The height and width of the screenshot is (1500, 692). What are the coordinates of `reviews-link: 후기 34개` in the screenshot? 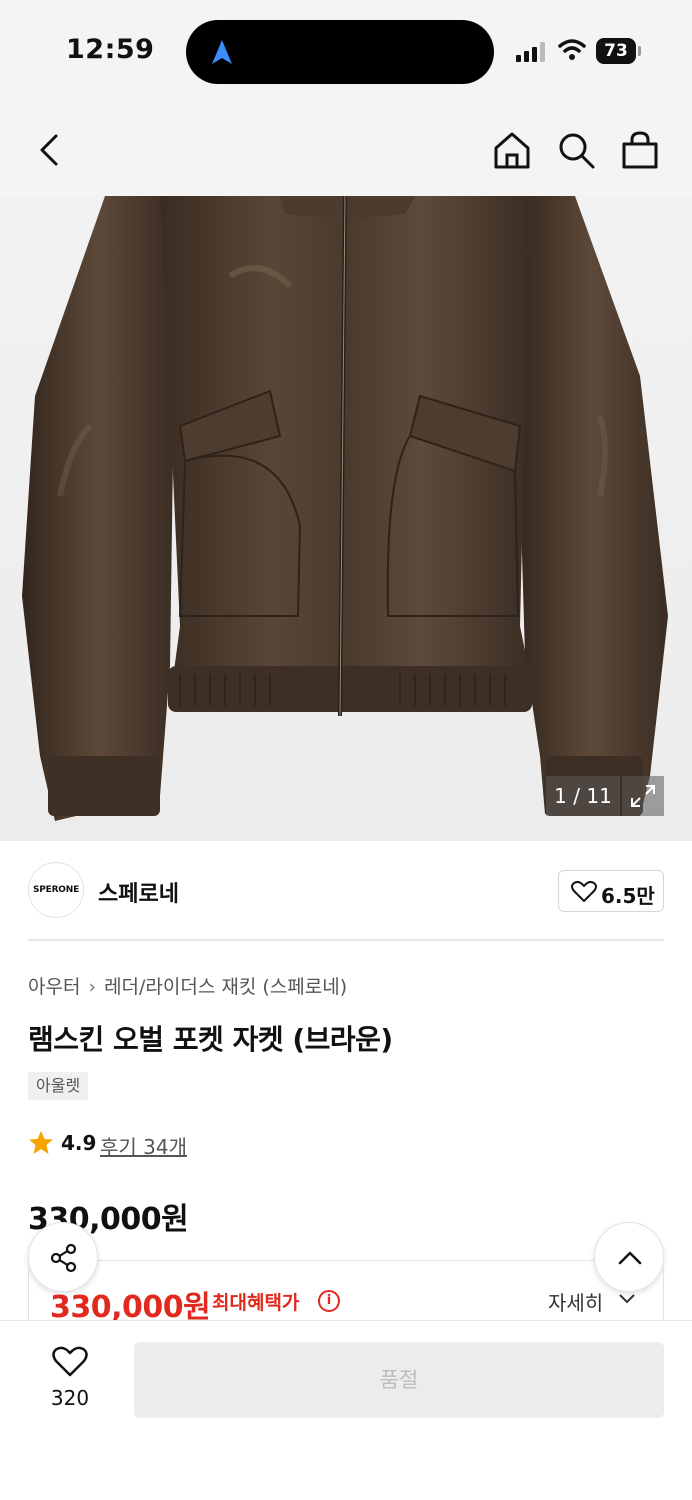 It's located at (143, 1145).